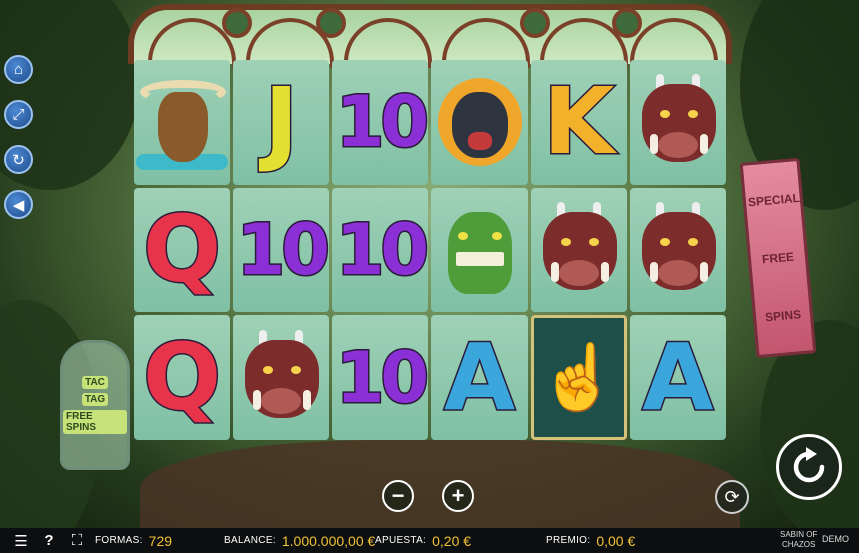 This screenshot has height=553, width=859. Describe the element at coordinates (95, 382) in the screenshot. I see `jar-label: TAC` at that location.